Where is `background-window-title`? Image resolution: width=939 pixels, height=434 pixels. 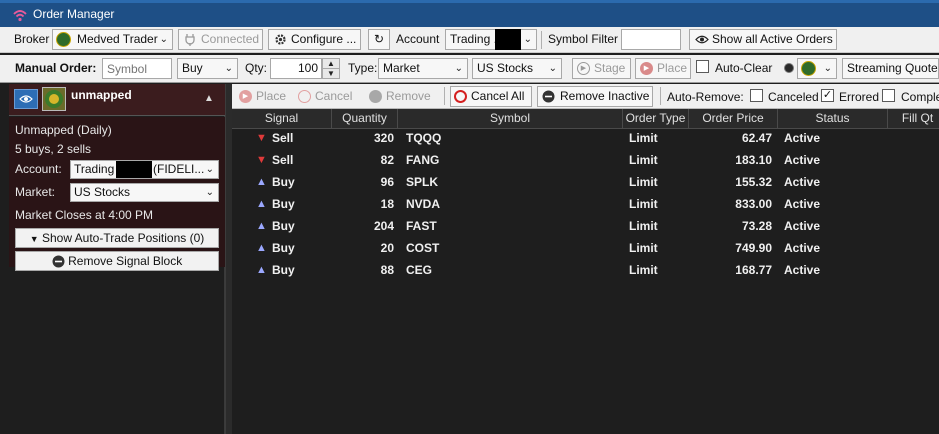 background-window-title is located at coordinates (94, 2).